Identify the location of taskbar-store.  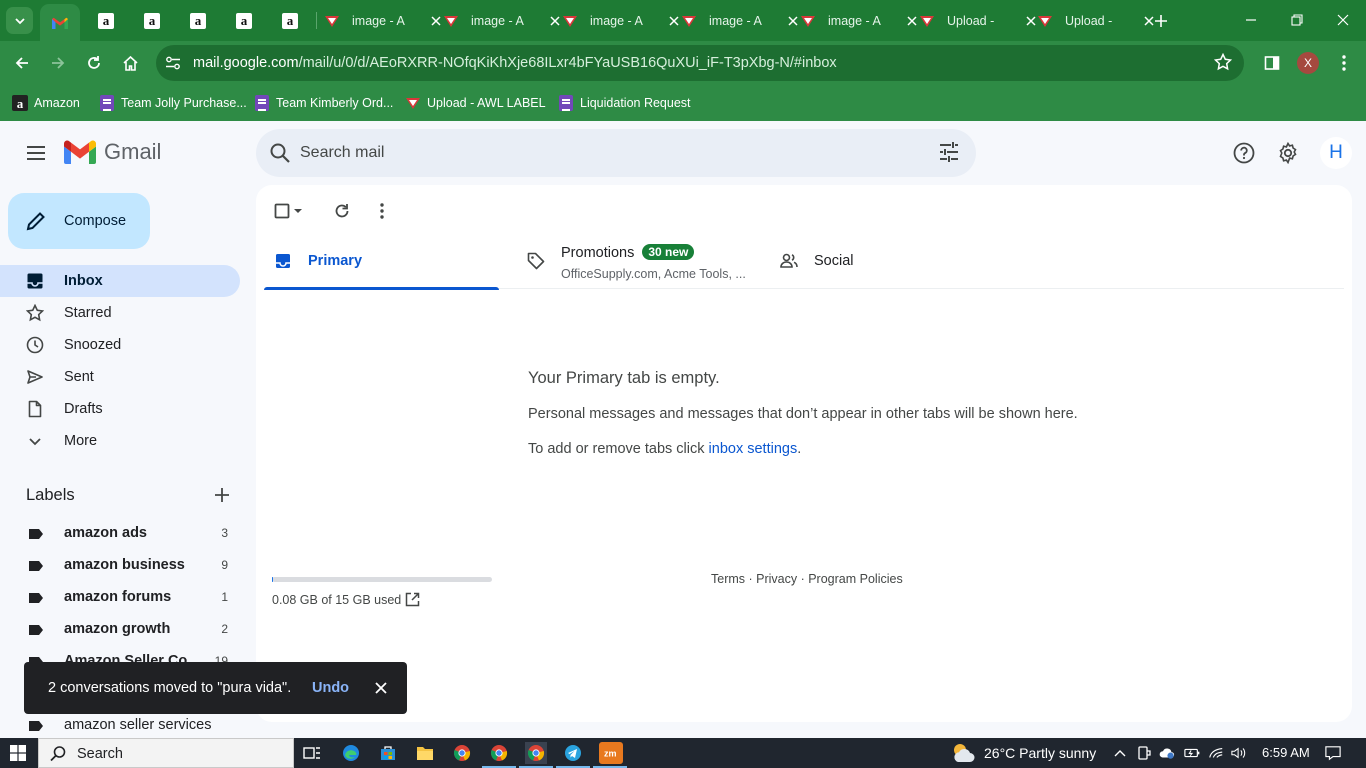
(388, 753).